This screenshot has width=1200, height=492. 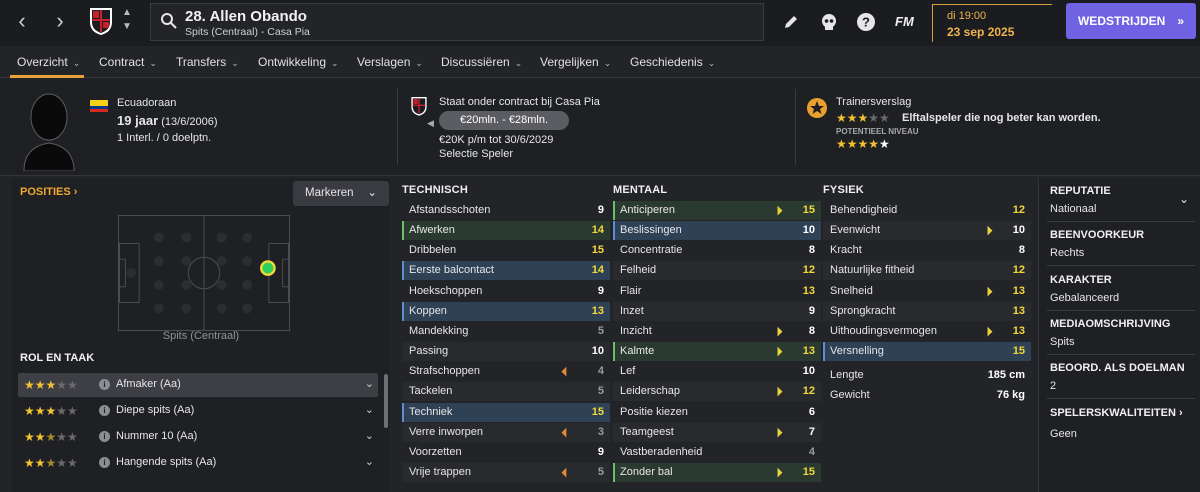 I want to click on attribute-row: Felheid 12, so click(x=717, y=271).